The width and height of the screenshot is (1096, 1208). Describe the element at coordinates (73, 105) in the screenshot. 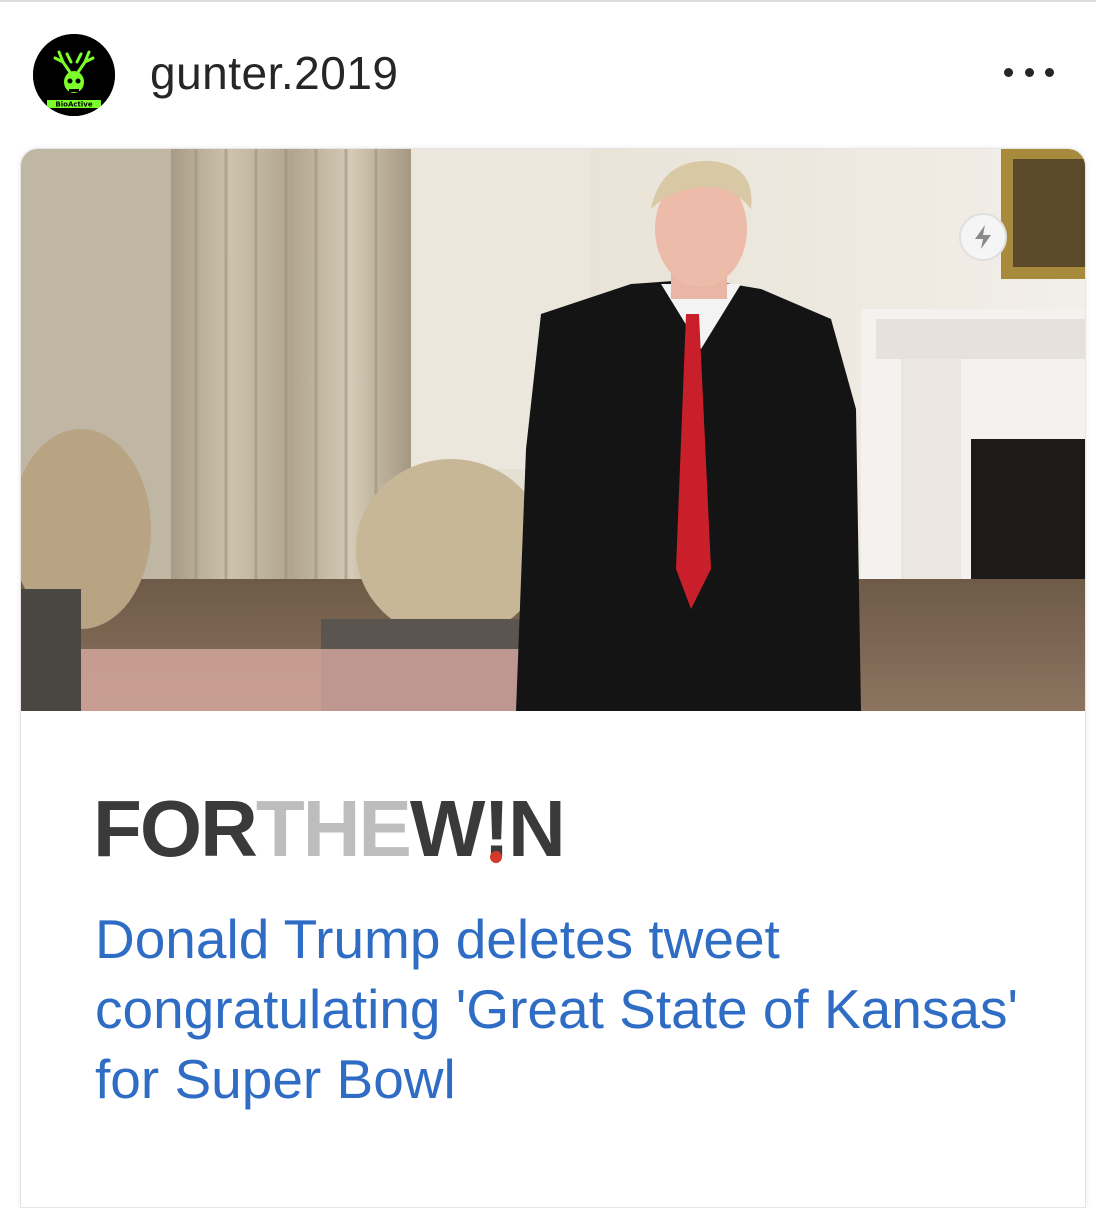

I see `avatar-text: BioActive` at that location.